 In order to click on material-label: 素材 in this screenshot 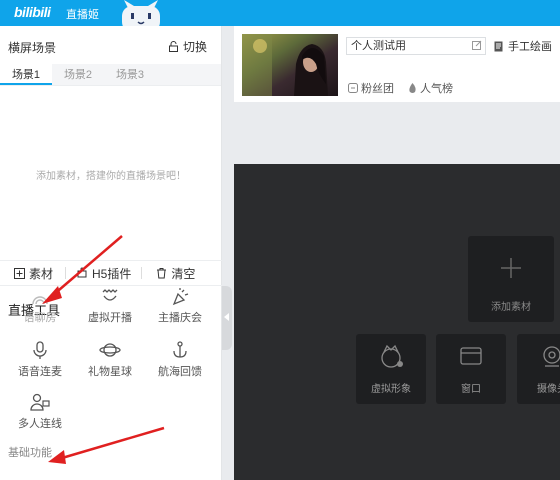, I will do `click(41, 273)`.